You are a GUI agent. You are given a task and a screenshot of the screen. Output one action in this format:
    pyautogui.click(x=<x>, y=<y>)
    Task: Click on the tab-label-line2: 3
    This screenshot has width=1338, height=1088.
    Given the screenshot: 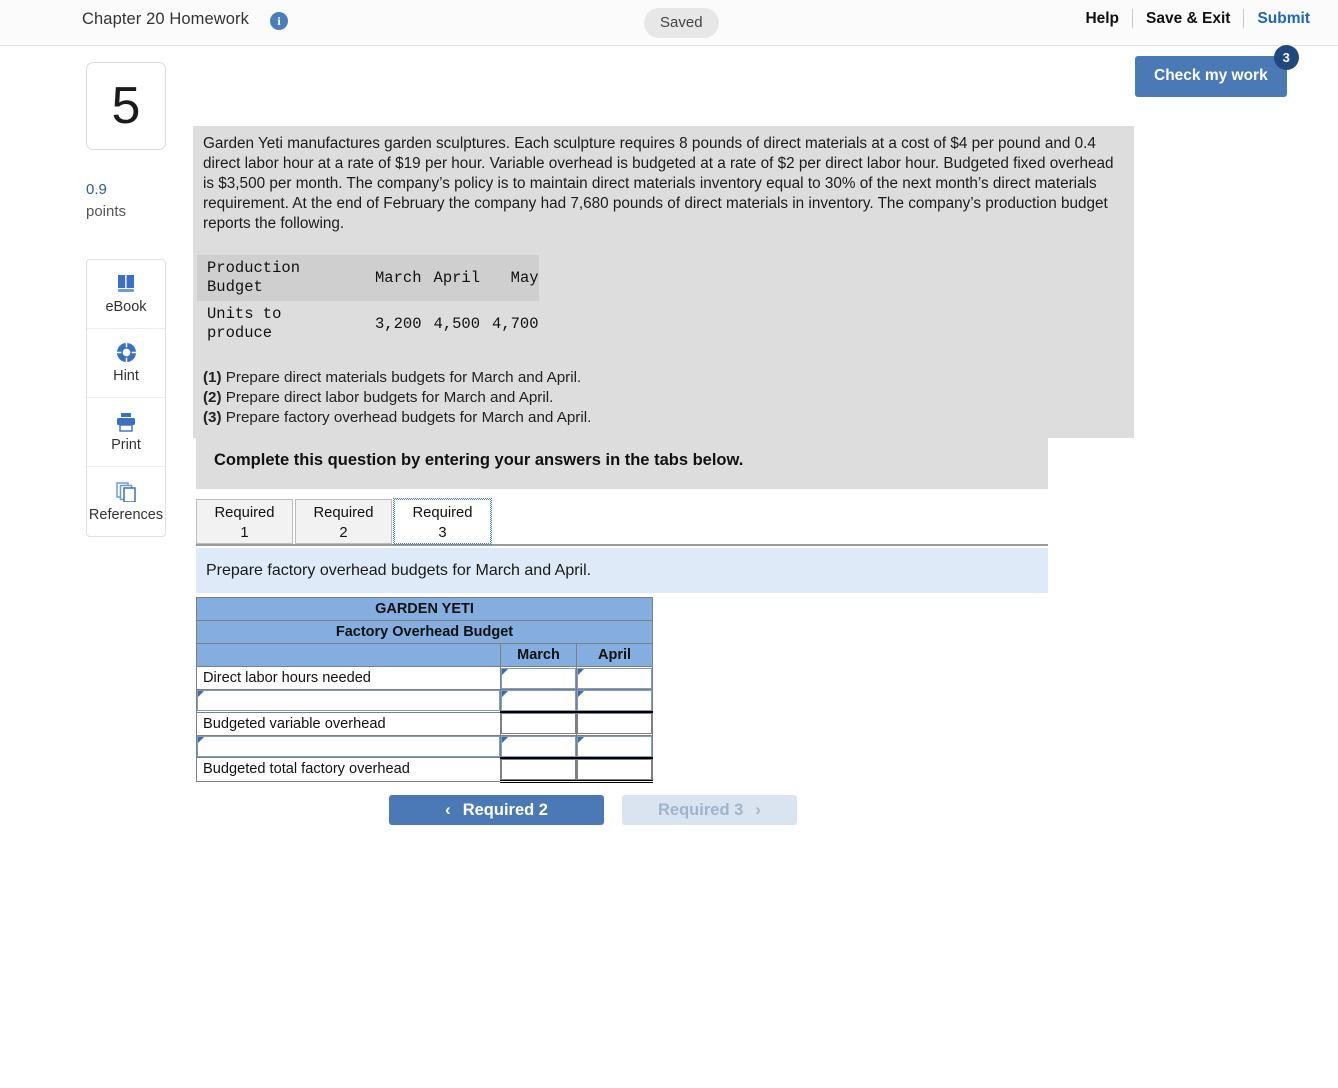 What is the action you would take?
    pyautogui.click(x=442, y=533)
    